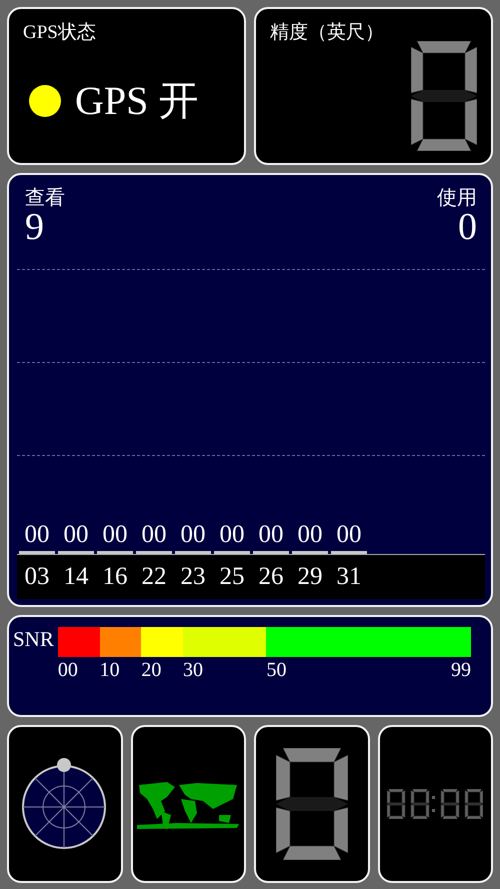  Describe the element at coordinates (193, 577) in the screenshot. I see `satellite-id: 23` at that location.